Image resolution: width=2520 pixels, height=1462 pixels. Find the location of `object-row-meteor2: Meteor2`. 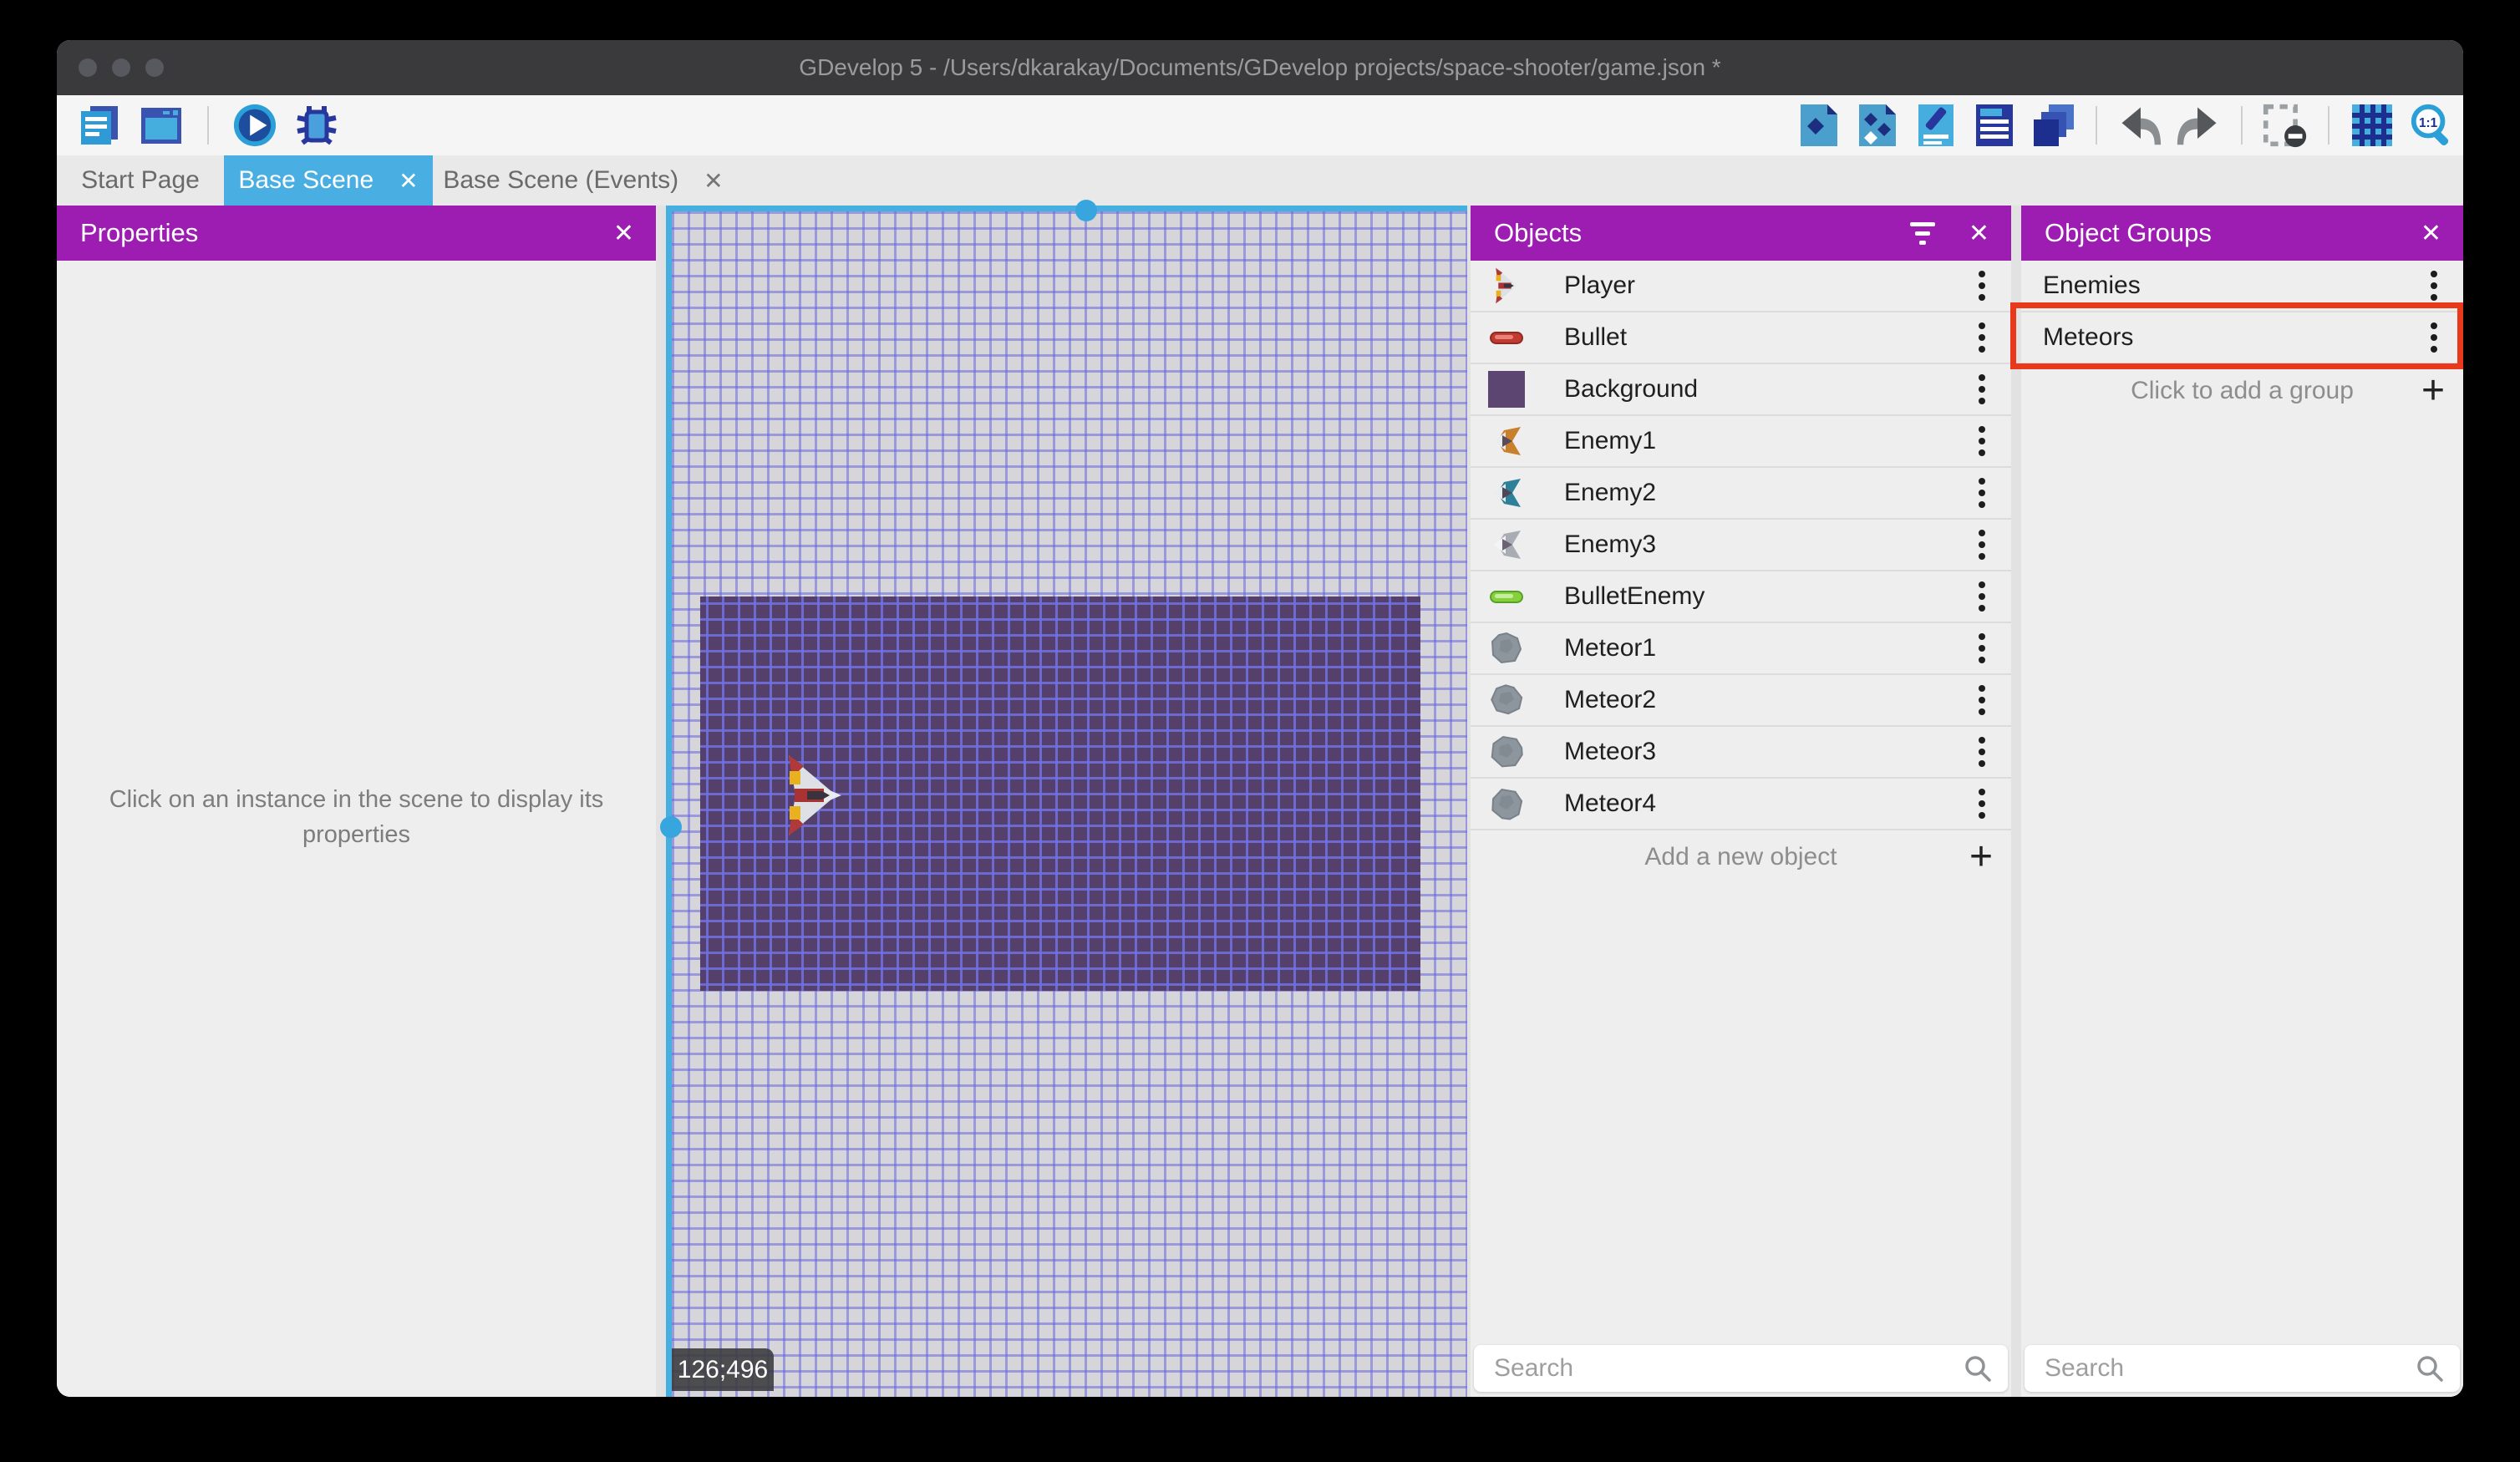

object-row-meteor2: Meteor2 is located at coordinates (1741, 701).